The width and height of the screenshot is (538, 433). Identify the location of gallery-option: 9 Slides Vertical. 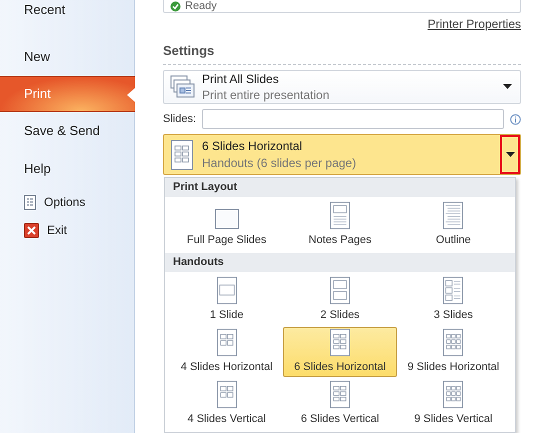
(453, 404).